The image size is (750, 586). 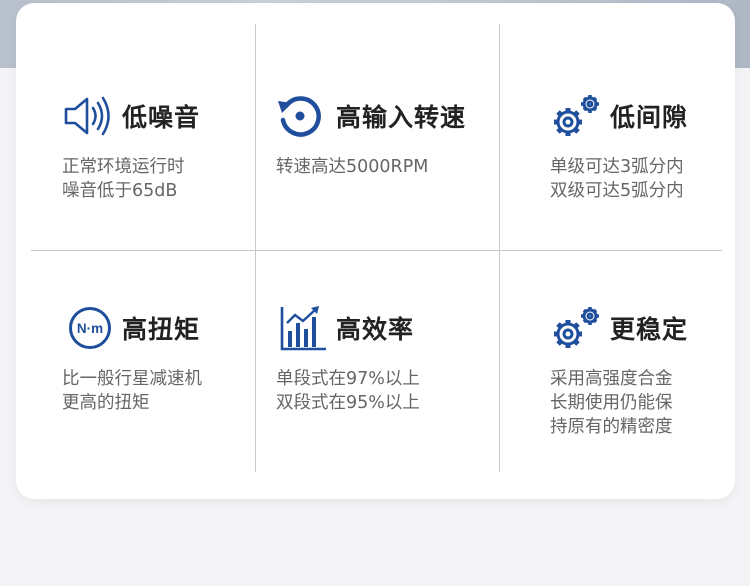 I want to click on feature-high-efficiency: 高效率 单段式在97%以上 双段式在95%以上, so click(x=348, y=360).